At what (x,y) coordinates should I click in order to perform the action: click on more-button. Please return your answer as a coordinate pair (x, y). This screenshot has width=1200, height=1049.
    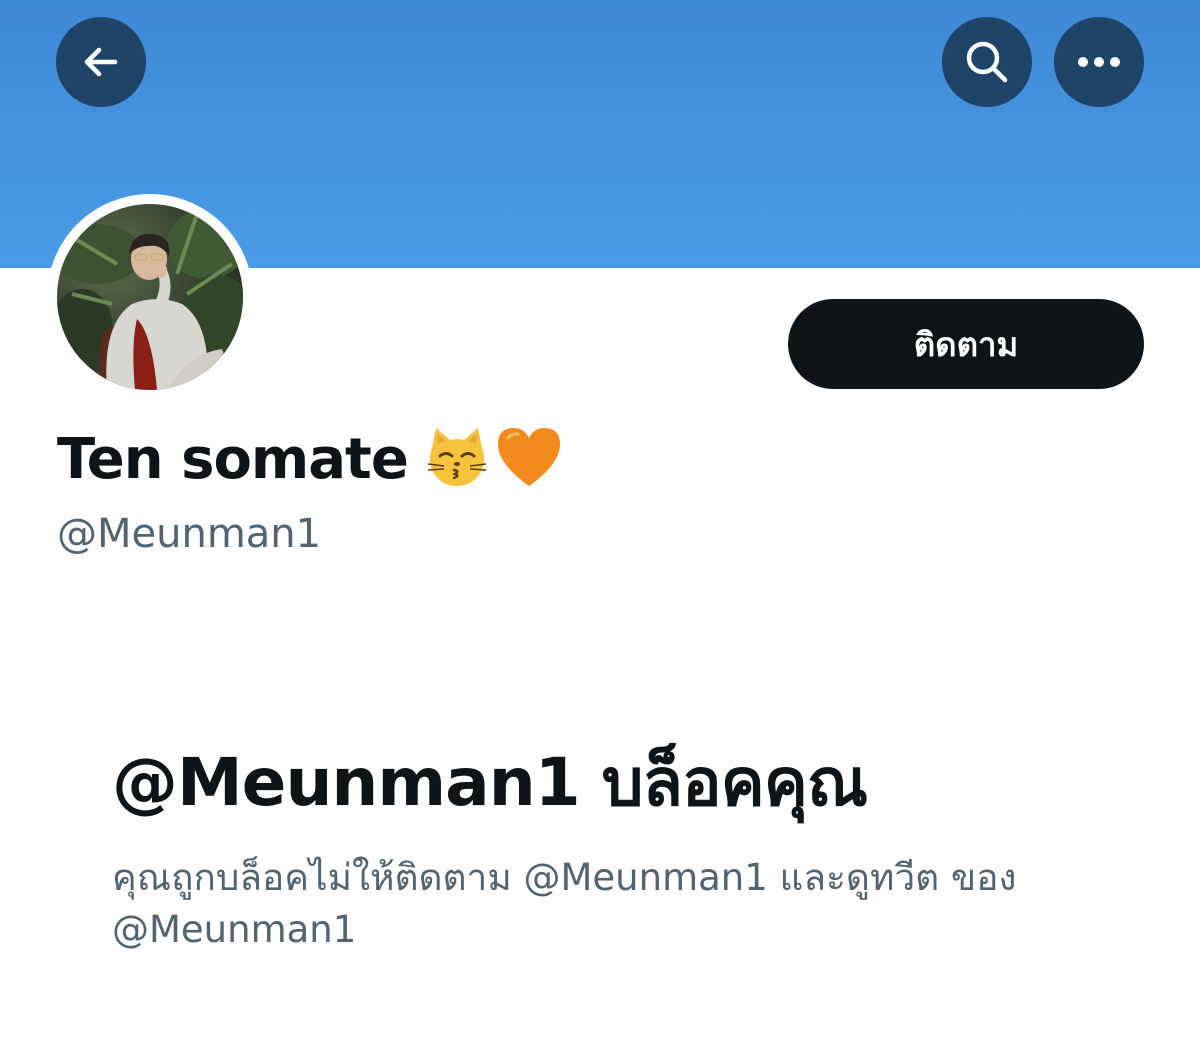
    Looking at the image, I should click on (1099, 62).